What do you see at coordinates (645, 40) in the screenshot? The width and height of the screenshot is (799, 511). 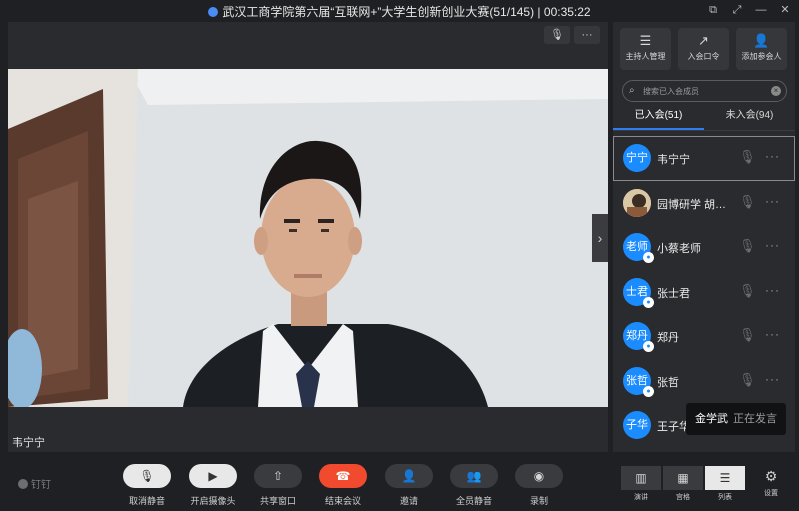 I see `sliders-icon: ☰` at bounding box center [645, 40].